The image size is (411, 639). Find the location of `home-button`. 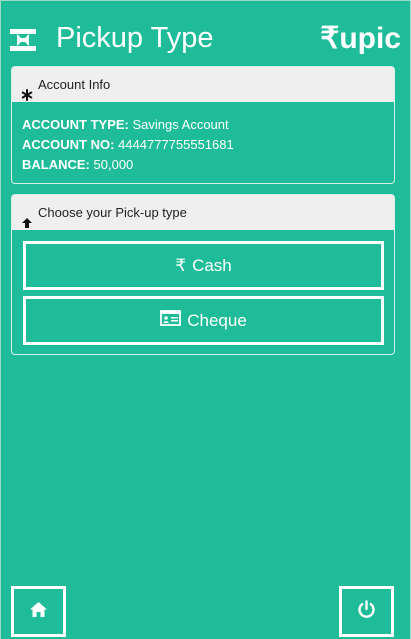

home-button is located at coordinates (38, 611).